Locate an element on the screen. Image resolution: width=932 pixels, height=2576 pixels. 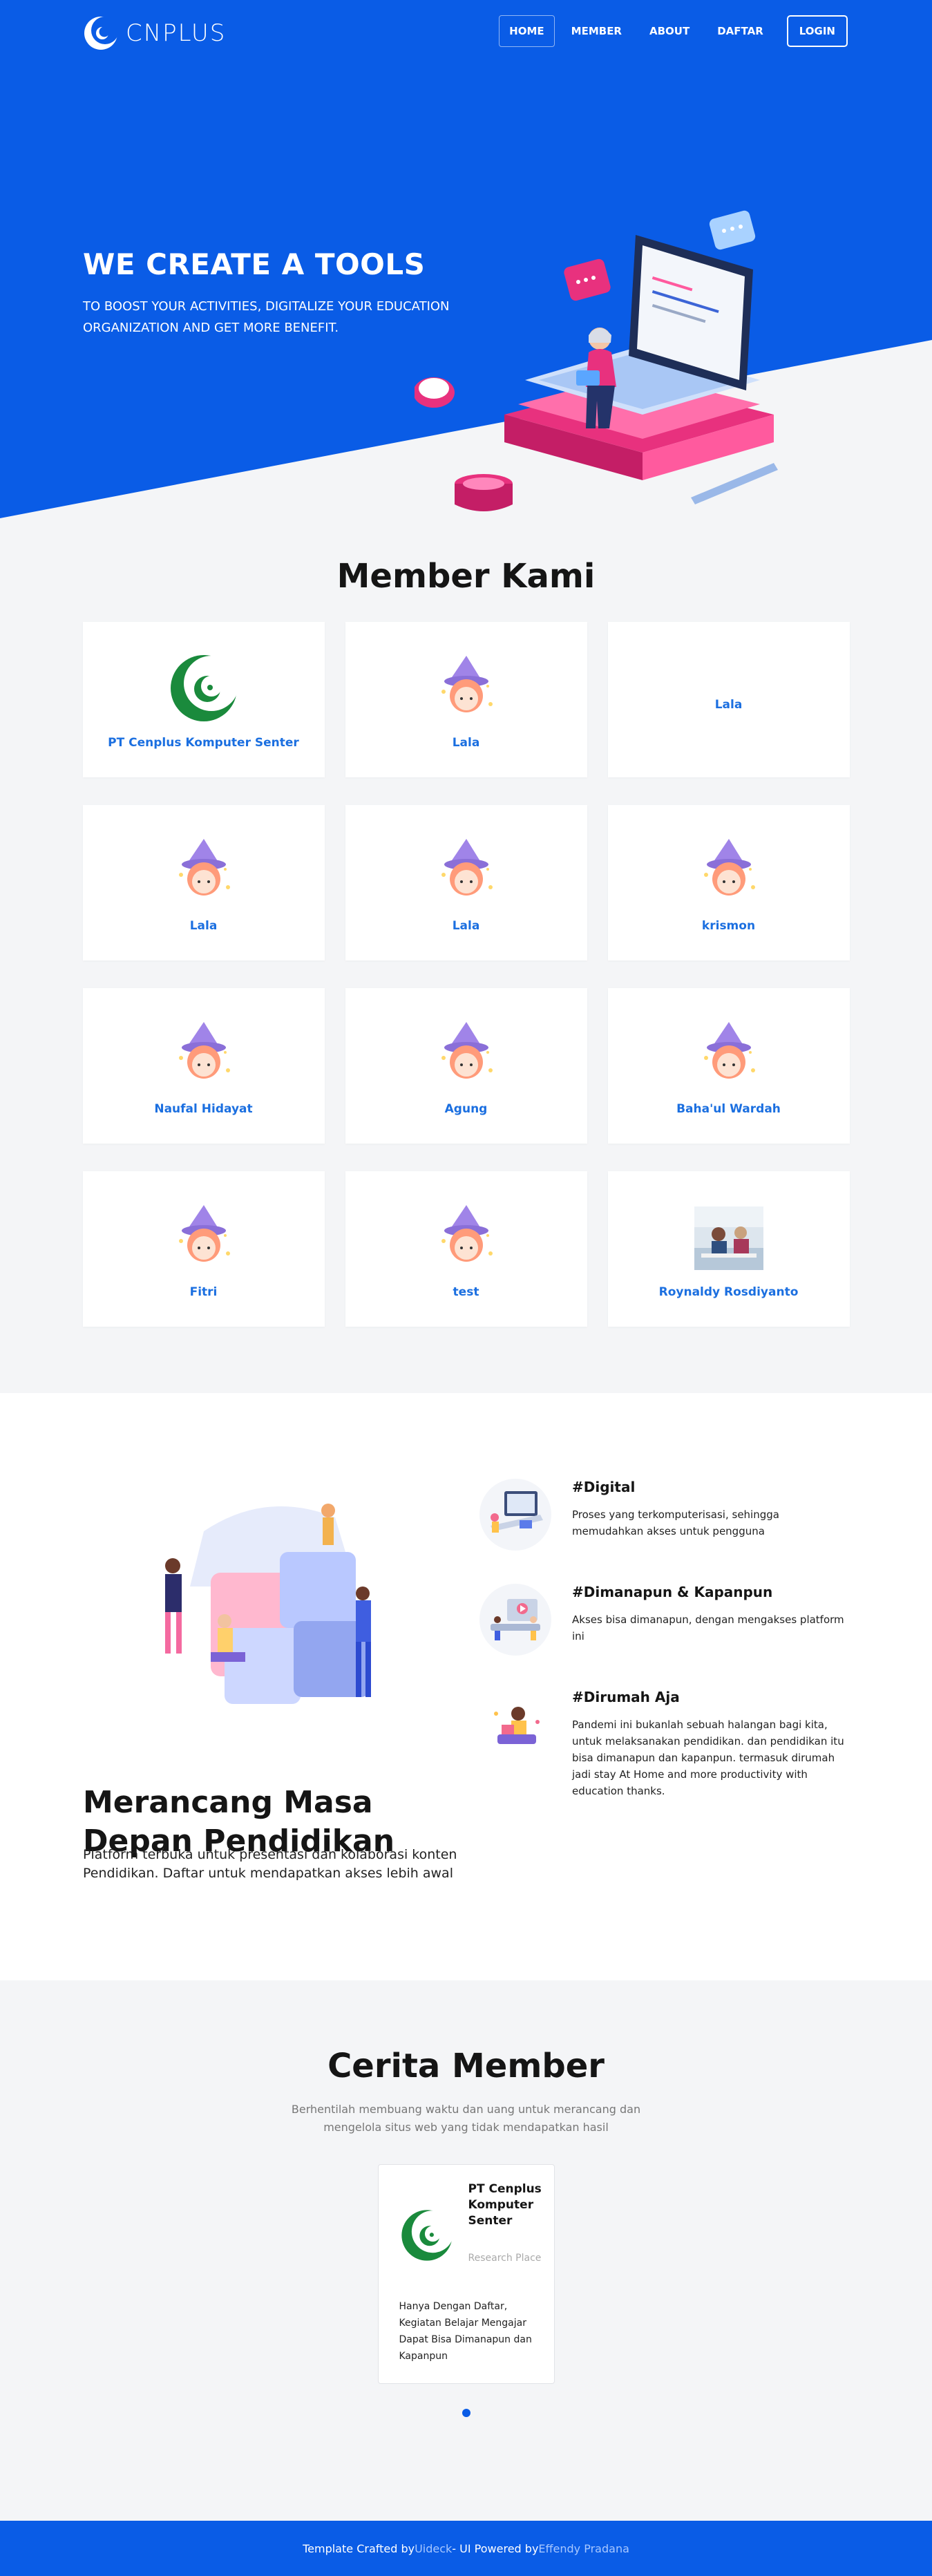
member-name: PT Cenplus Komputer Senter is located at coordinates (203, 742).